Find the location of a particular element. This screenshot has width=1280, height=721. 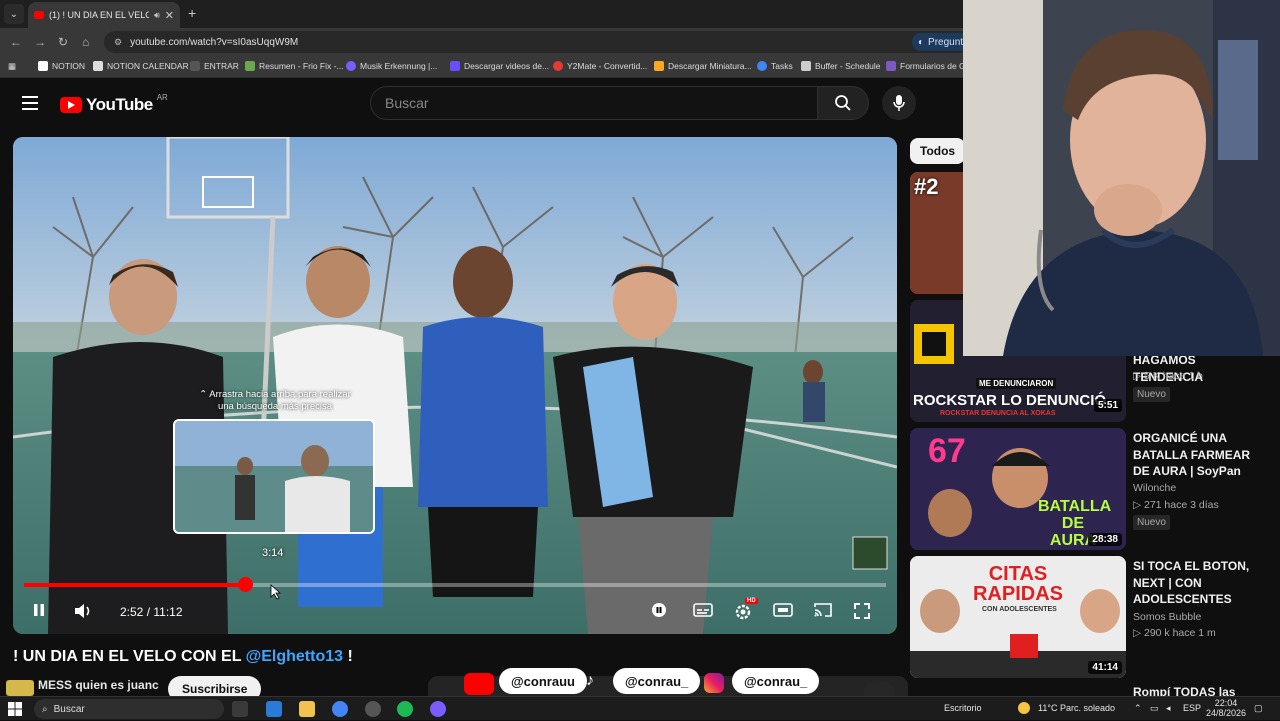

thumbnail-text: CITAS RAPIDAS is located at coordinates (1017, 584).